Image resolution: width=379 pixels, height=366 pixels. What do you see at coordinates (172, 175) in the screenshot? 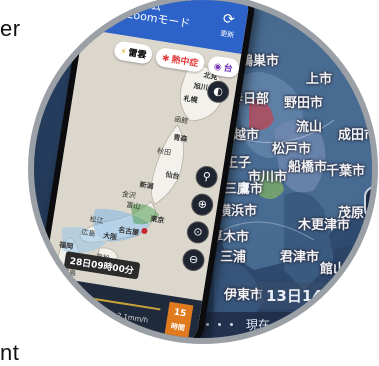
I see `map-city-label: 仙台` at bounding box center [172, 175].